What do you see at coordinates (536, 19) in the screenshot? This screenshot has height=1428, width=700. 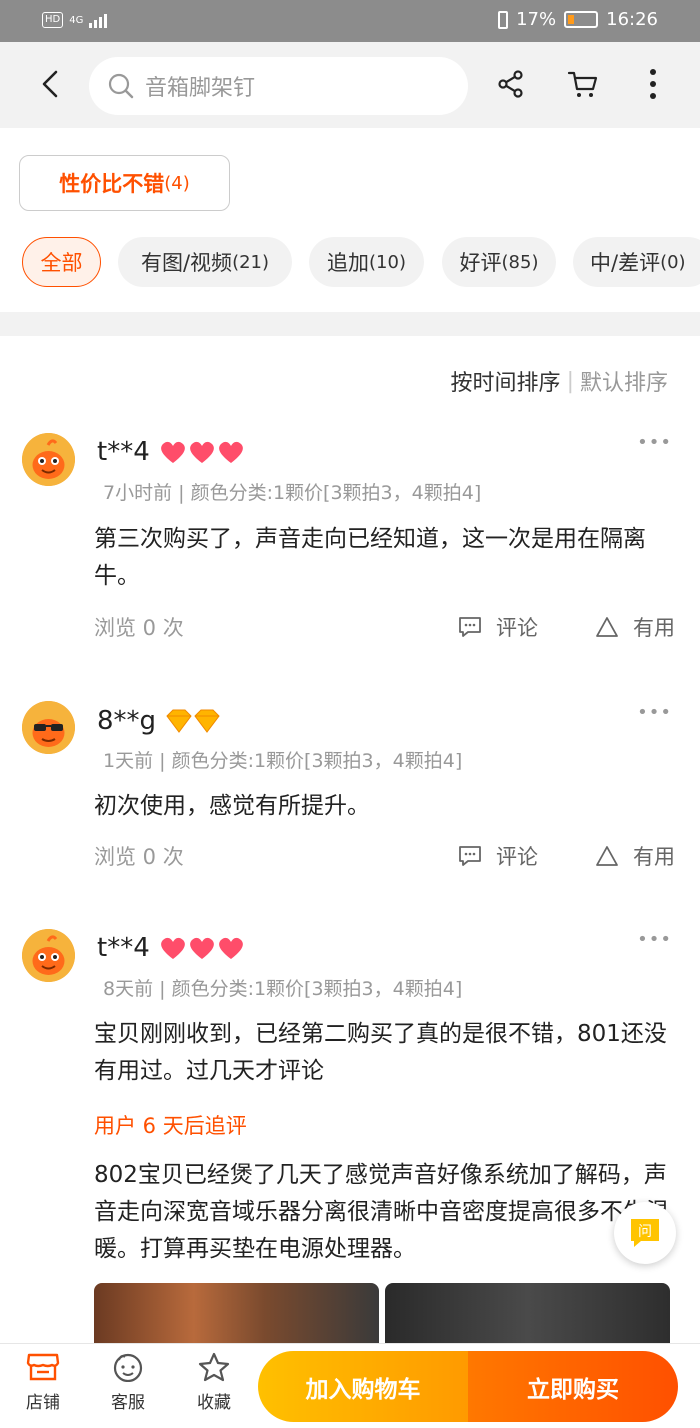 I see `battery-percent: 17%` at bounding box center [536, 19].